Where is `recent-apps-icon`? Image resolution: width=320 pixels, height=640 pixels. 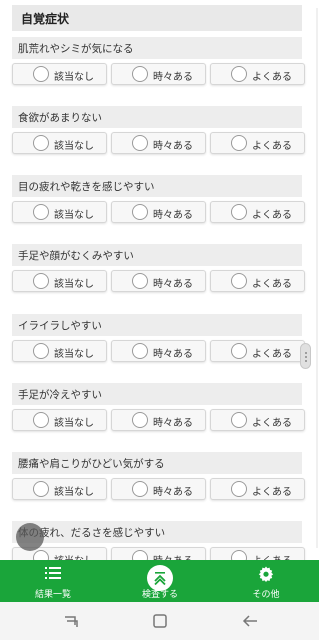 recent-apps-icon is located at coordinates (71, 621).